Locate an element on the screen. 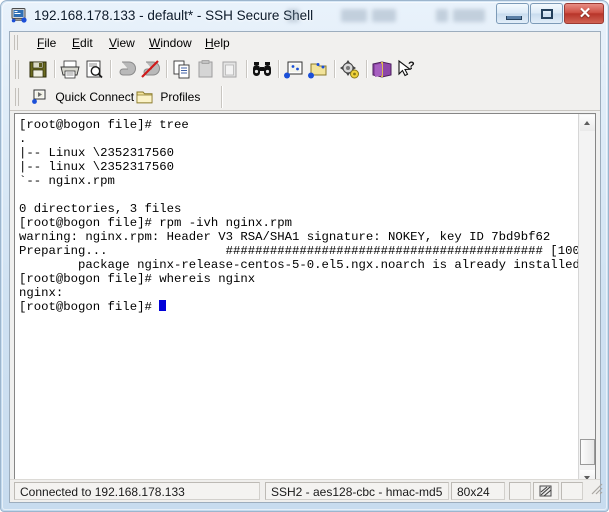 Image resolution: width=609 pixels, height=512 pixels. toolbar-drag-handle is located at coordinates (17, 69).